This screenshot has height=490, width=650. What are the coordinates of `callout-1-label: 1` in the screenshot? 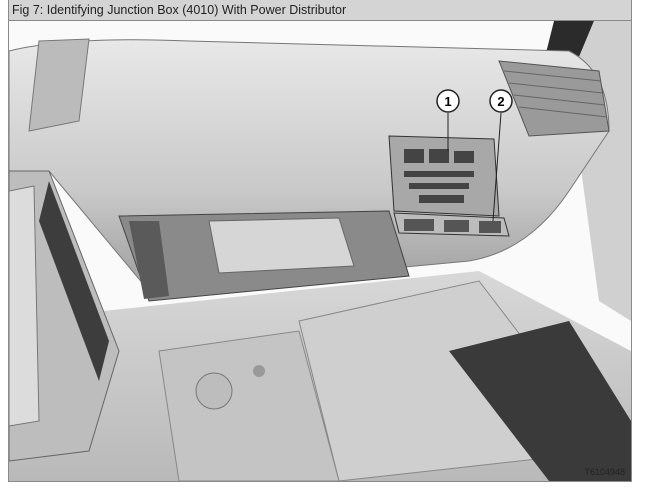 It's located at (447, 101).